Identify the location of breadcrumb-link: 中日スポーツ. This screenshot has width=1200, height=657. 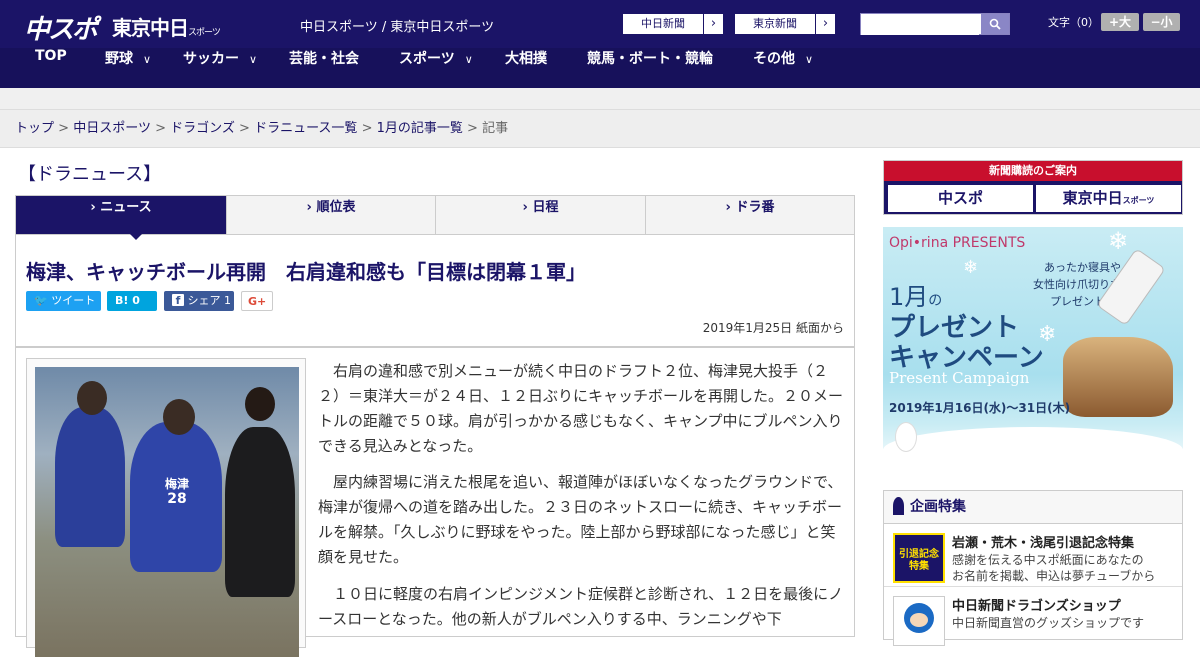
(112, 128).